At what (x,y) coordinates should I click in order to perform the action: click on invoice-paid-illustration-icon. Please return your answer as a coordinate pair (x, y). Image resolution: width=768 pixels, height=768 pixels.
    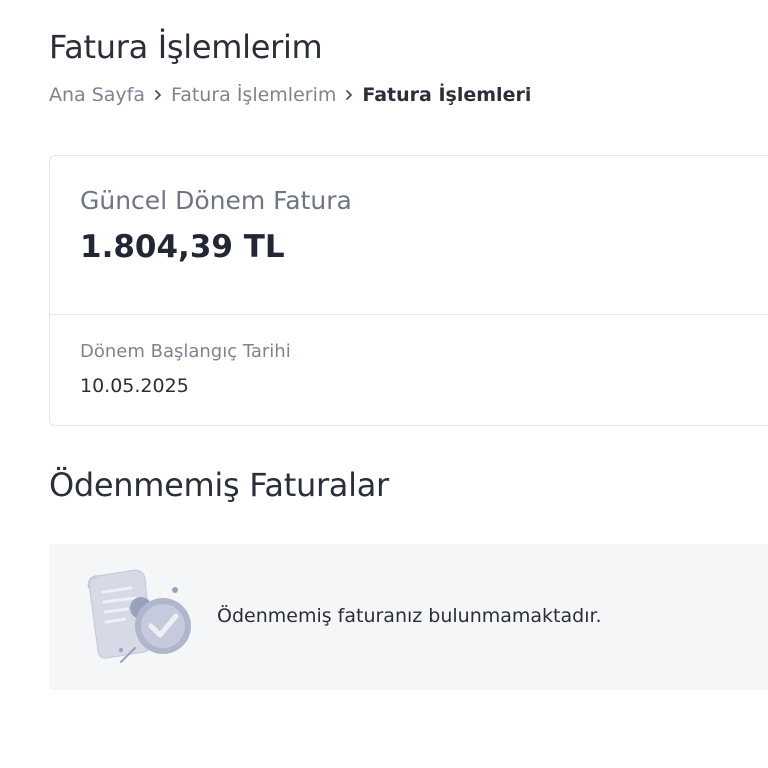
    Looking at the image, I should click on (136, 618).